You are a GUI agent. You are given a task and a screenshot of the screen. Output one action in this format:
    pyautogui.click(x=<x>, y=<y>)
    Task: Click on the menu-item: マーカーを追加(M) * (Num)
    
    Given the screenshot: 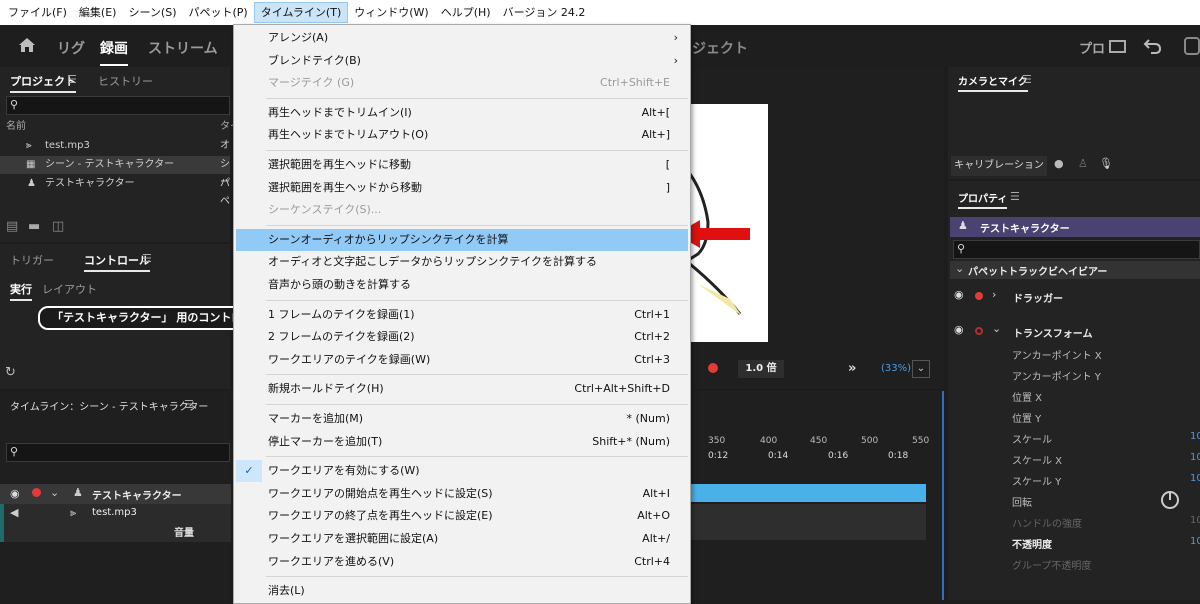 What is the action you would take?
    pyautogui.click(x=462, y=419)
    